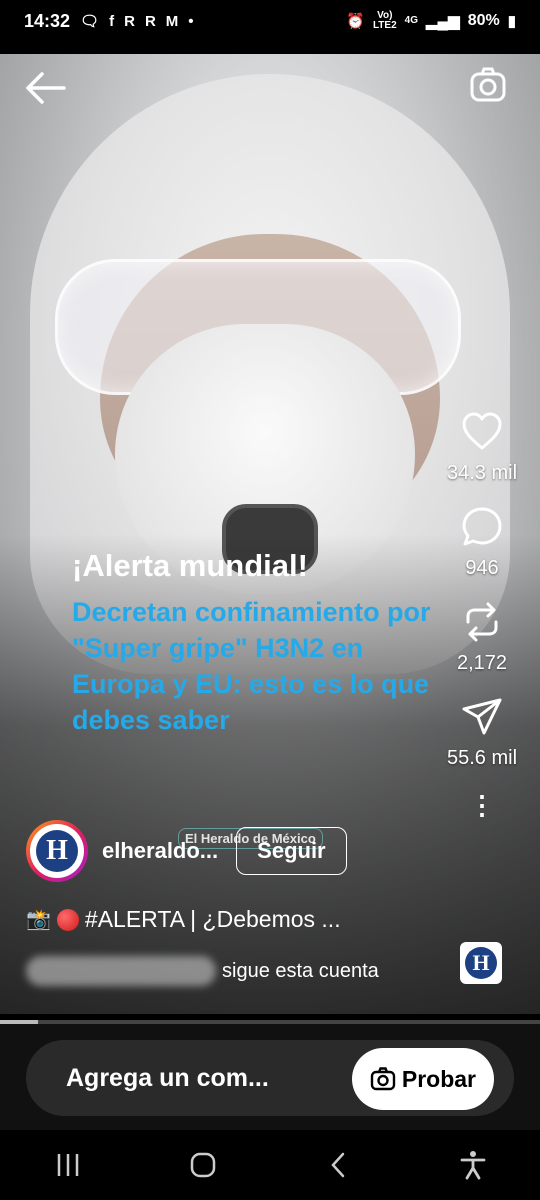  What do you see at coordinates (67, 919) in the screenshot?
I see `red-circle-icon` at bounding box center [67, 919].